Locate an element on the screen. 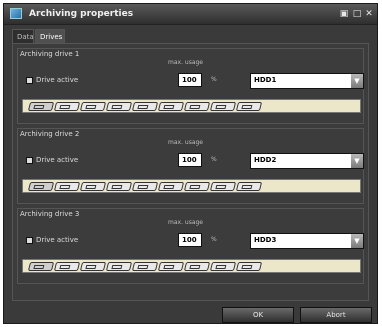 The height and width of the screenshot is (327, 382). drive-select-value: HDD1 is located at coordinates (265, 80).